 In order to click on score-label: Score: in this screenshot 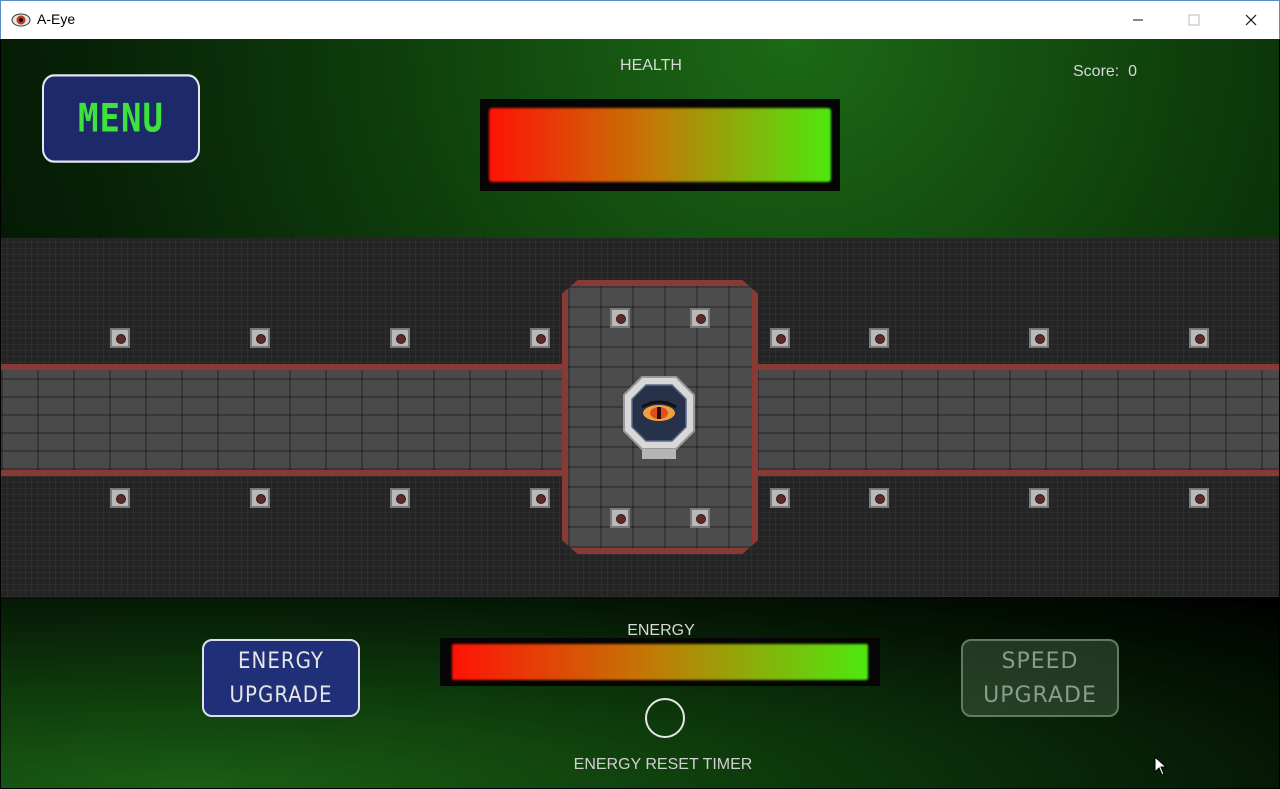, I will do `click(1096, 71)`.